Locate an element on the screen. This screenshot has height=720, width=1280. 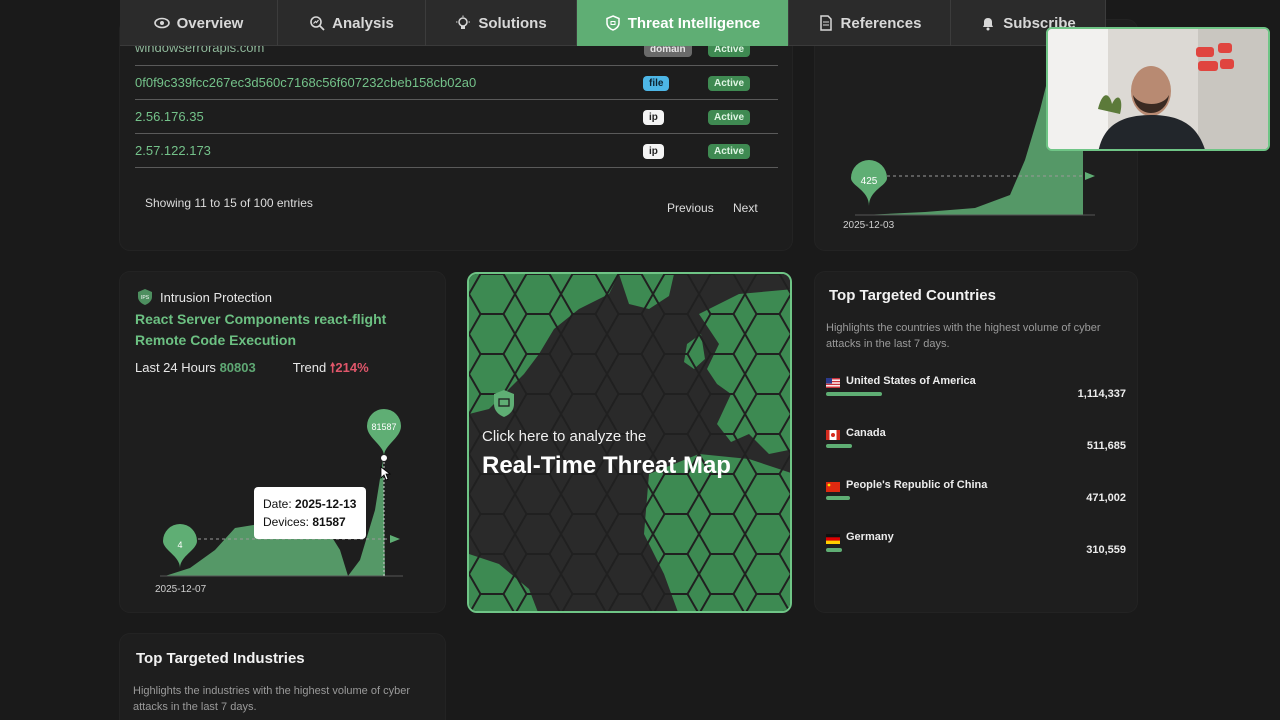
tooltip-date-label: Date: is located at coordinates (277, 504).